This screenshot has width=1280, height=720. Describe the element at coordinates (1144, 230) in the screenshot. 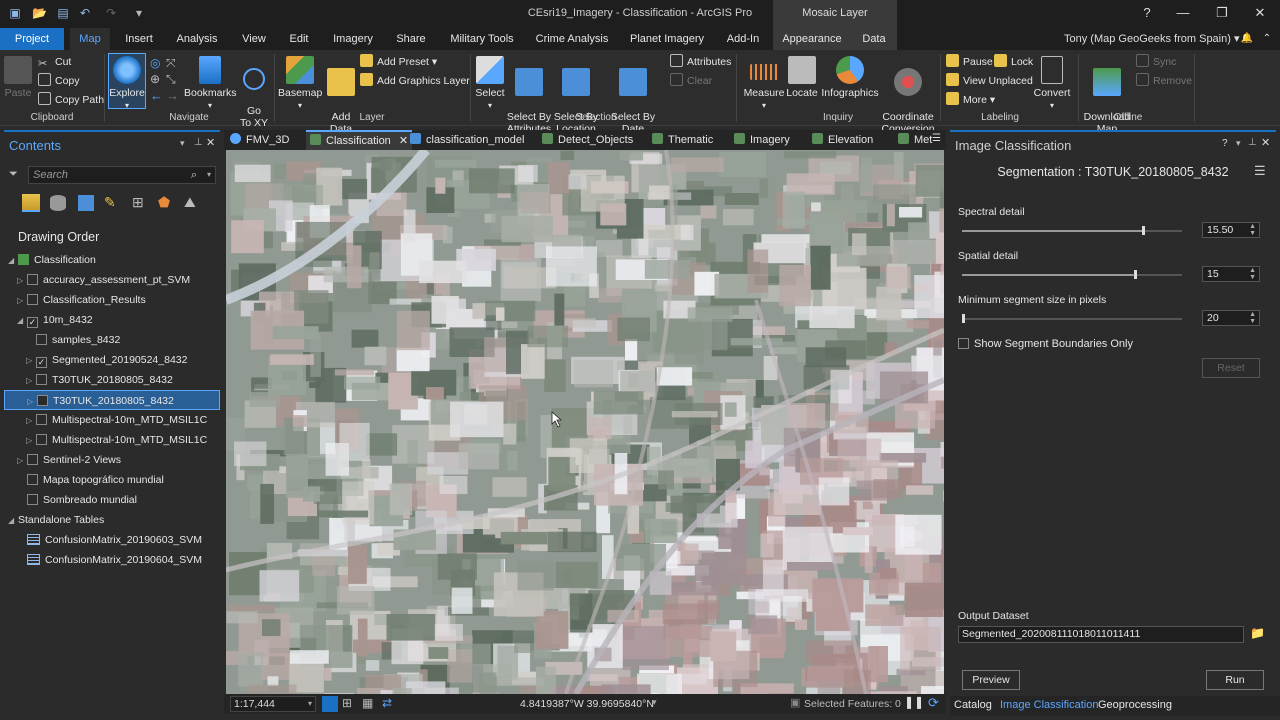

I see `spectral-detail-thumb` at that location.